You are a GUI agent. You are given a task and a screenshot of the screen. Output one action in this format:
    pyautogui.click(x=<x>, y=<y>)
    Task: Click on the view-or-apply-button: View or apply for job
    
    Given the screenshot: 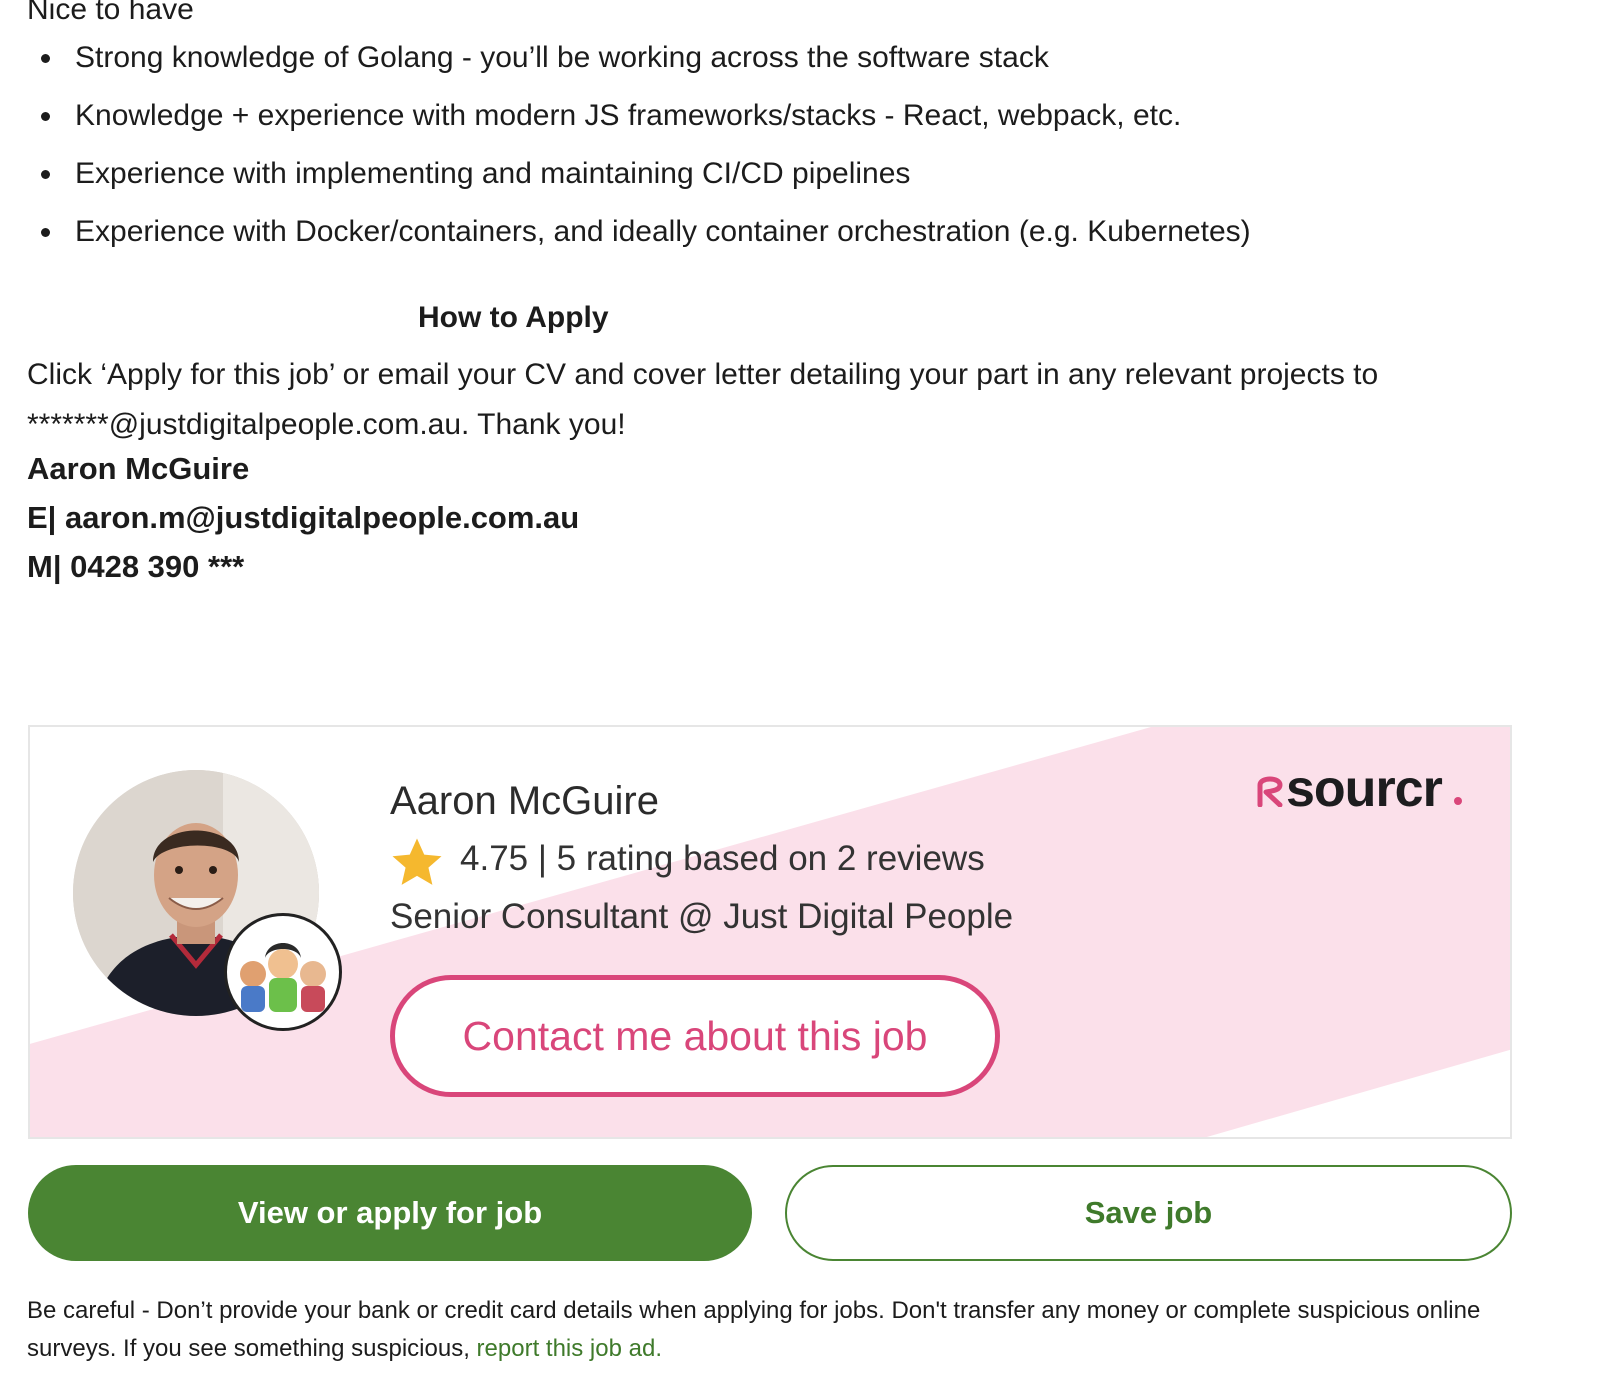 What is the action you would take?
    pyautogui.click(x=390, y=1213)
    